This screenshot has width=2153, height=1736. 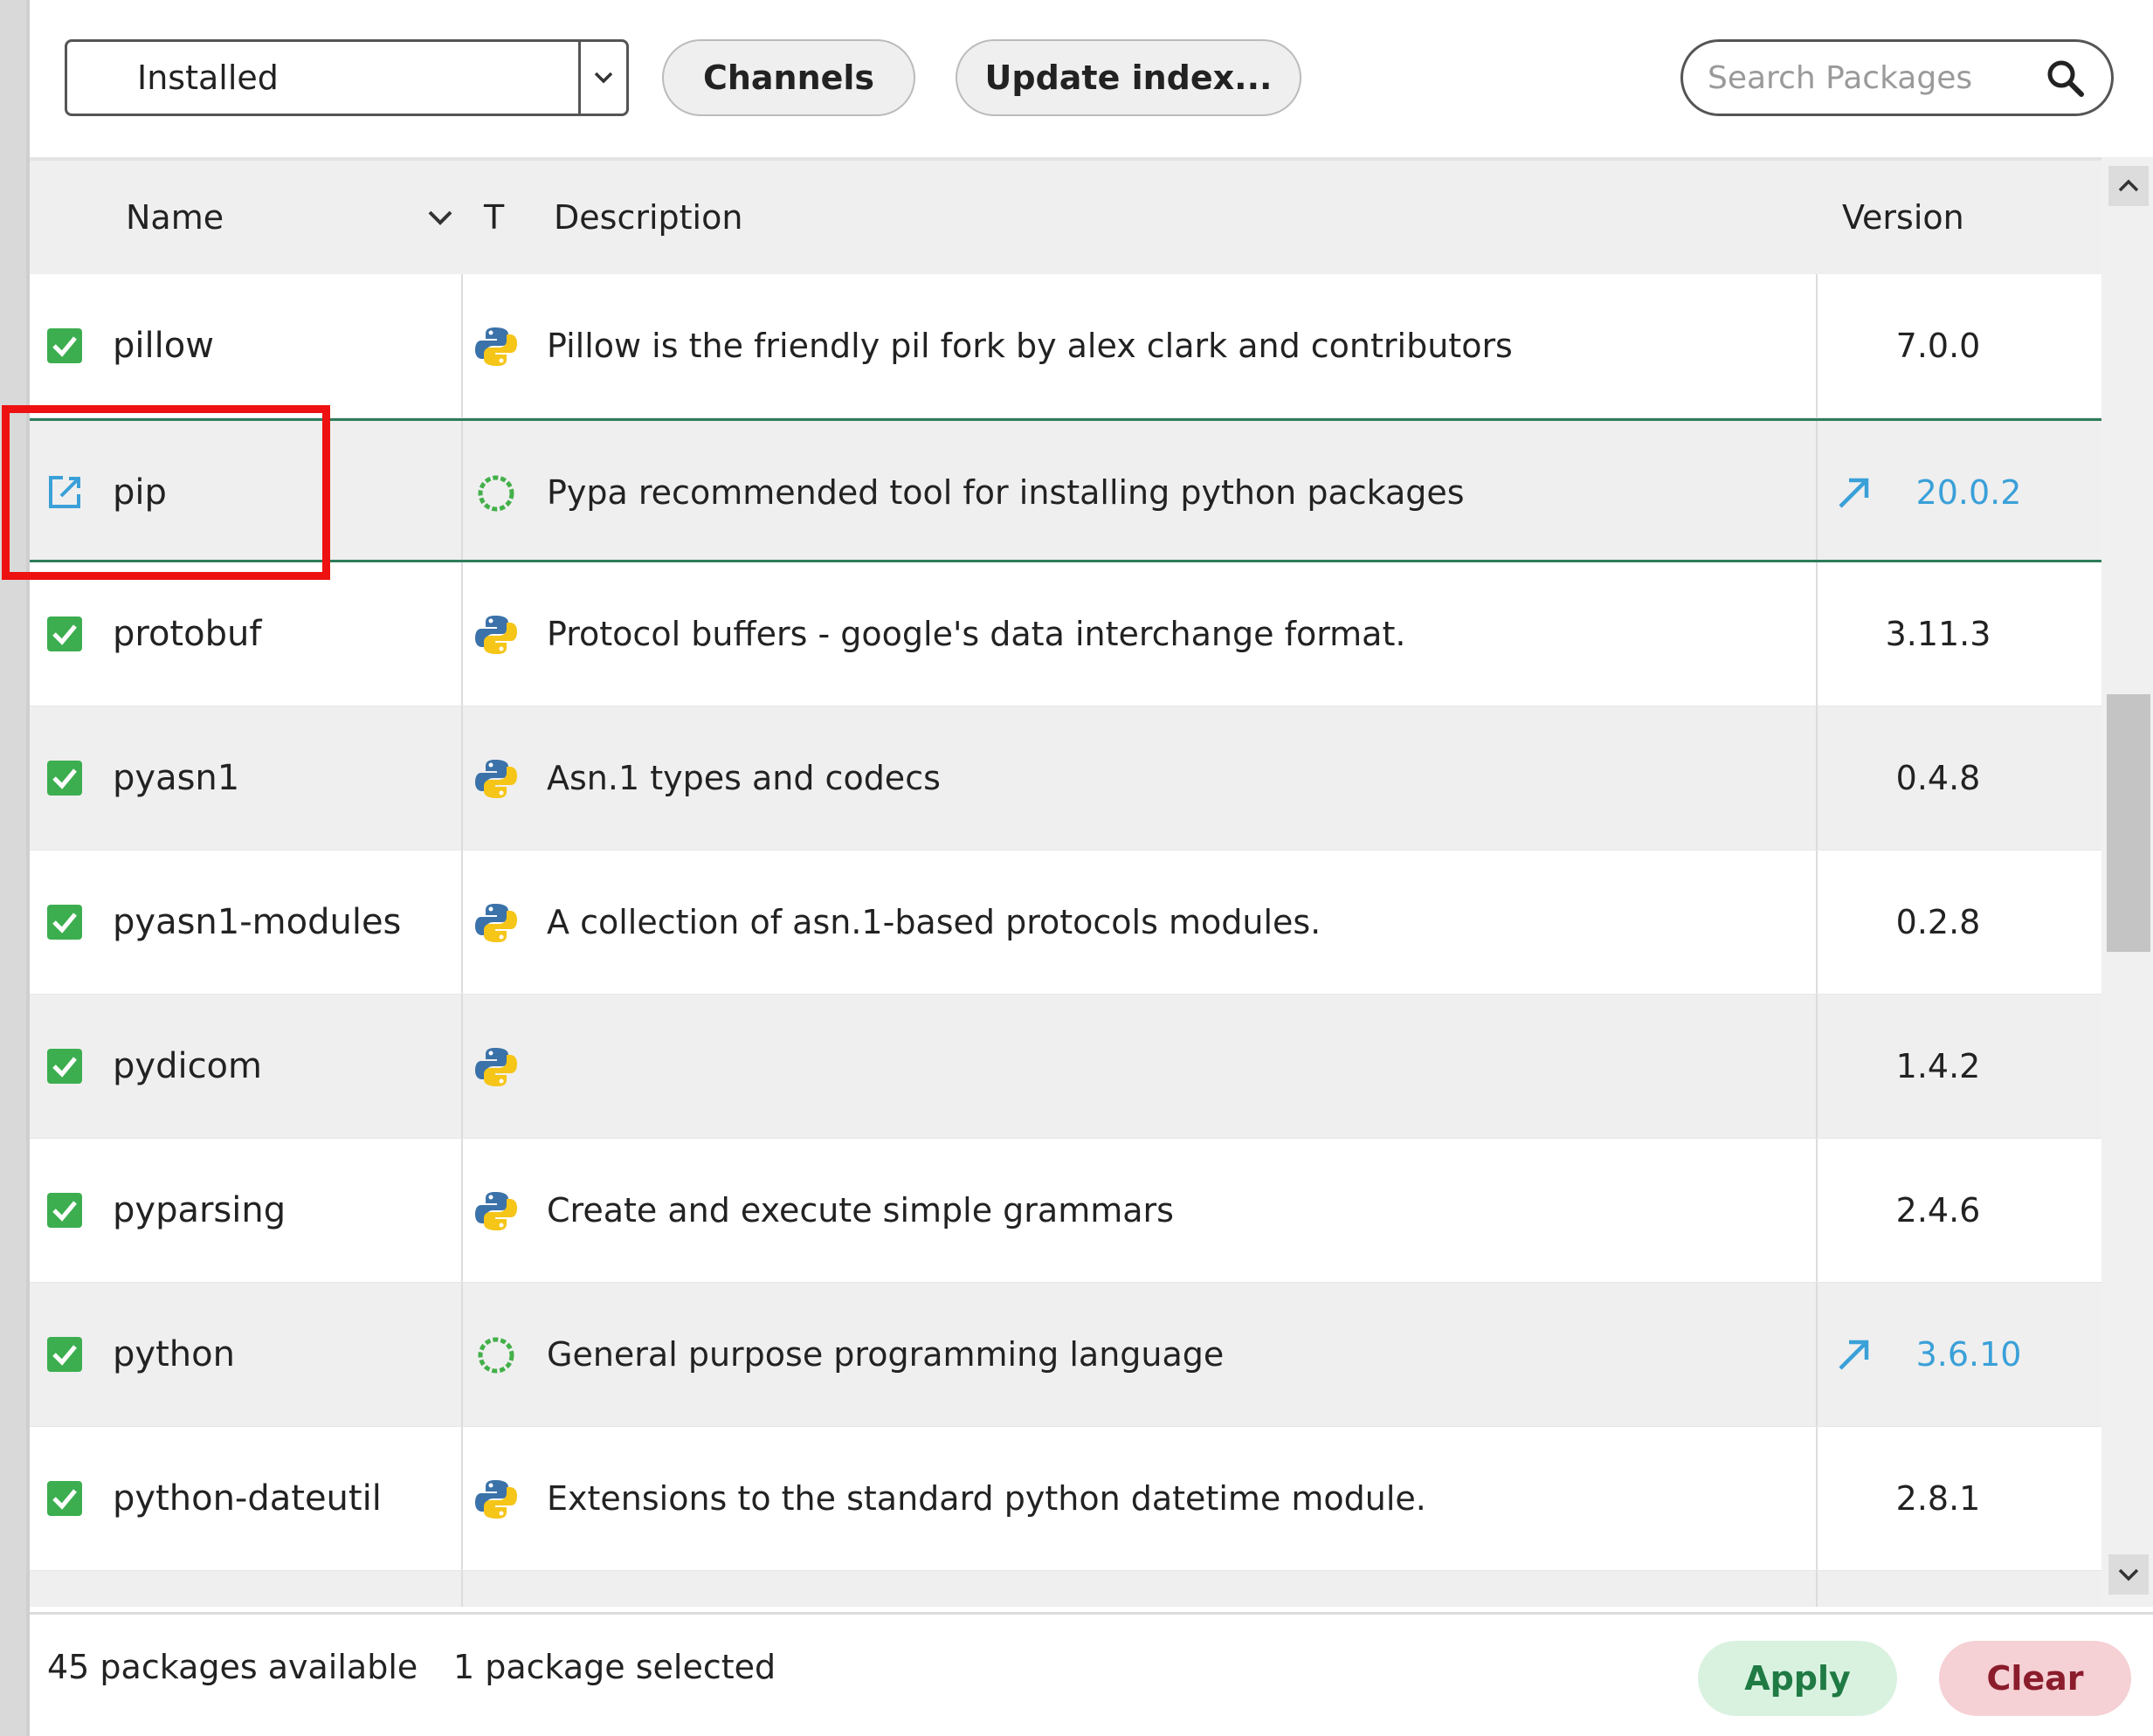 What do you see at coordinates (187, 634) in the screenshot?
I see `package-name: protobuf` at bounding box center [187, 634].